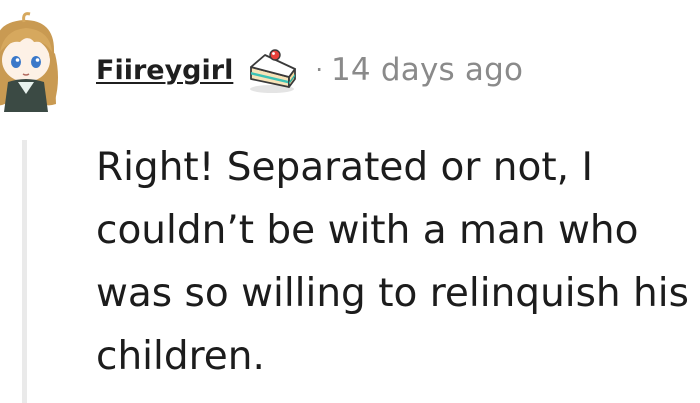 The image size is (700, 403). What do you see at coordinates (29, 62) in the screenshot?
I see `avatar-icon` at bounding box center [29, 62].